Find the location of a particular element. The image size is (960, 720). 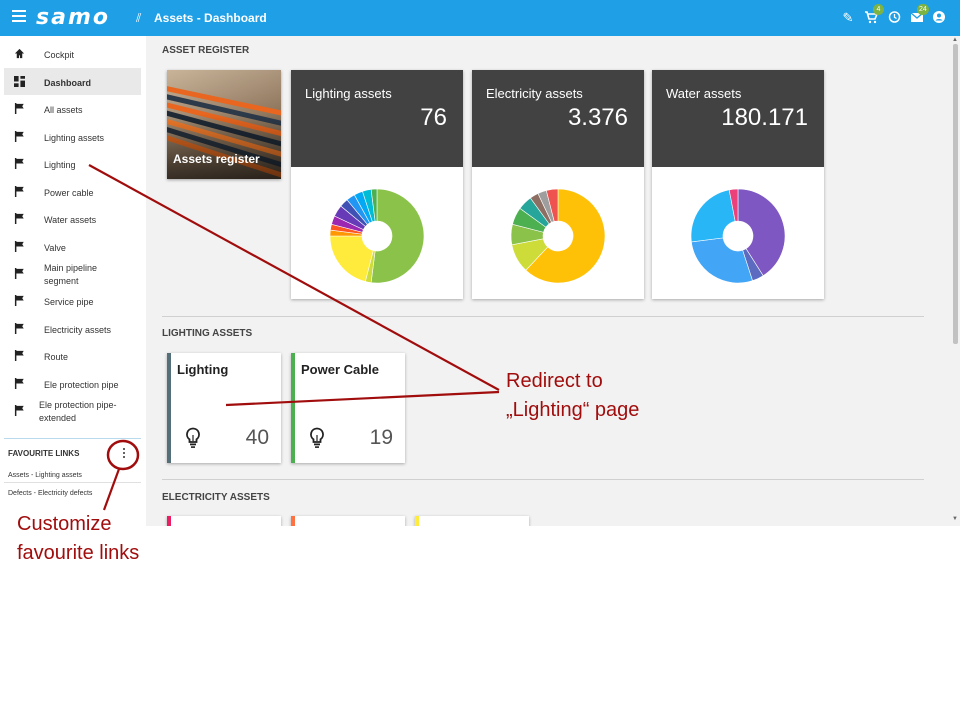

sidebar-item-route: Route is located at coordinates (72, 355).